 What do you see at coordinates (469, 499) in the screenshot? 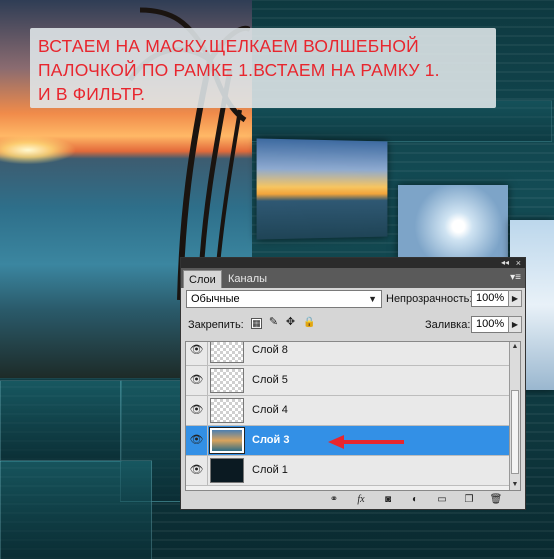
I see `new-layer-icon: ❐` at bounding box center [469, 499].